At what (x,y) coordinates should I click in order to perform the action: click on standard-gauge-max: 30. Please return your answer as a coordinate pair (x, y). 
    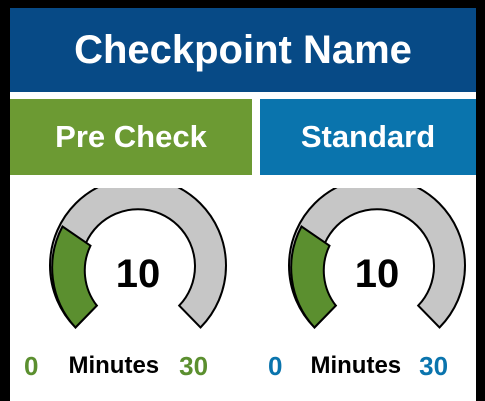
    Looking at the image, I should click on (434, 365).